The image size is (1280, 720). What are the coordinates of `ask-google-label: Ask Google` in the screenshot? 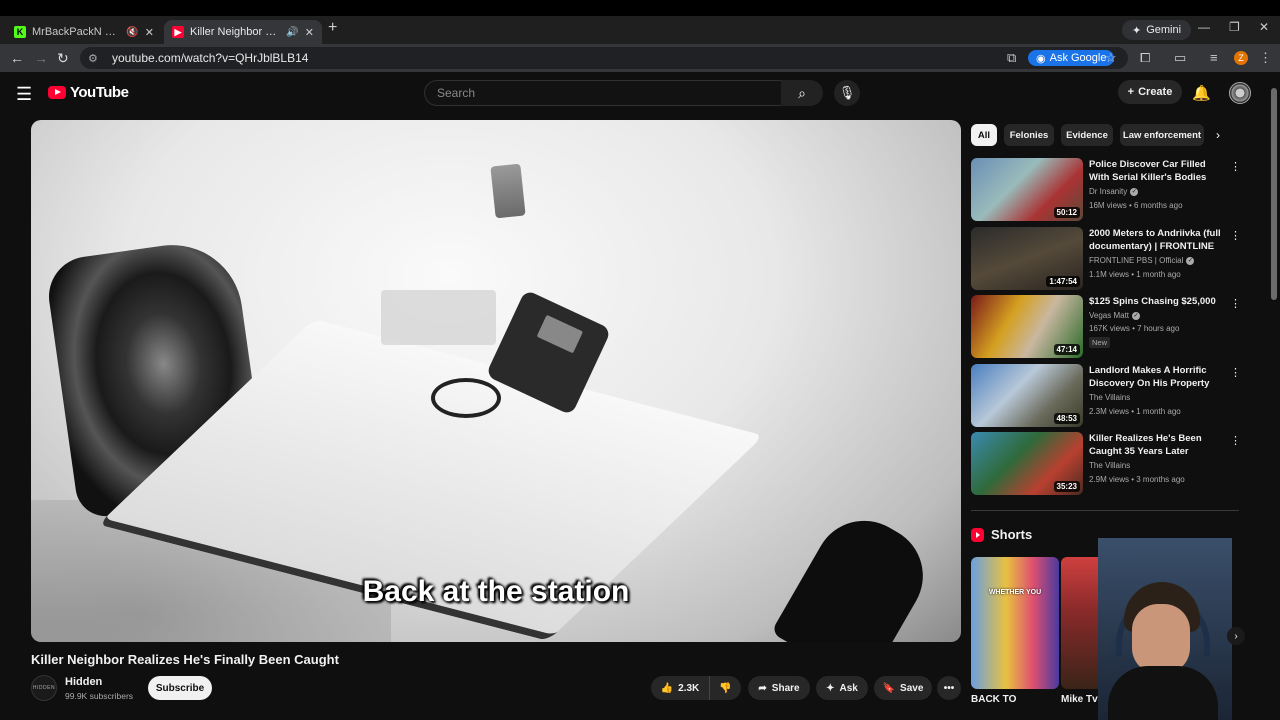 It's located at (1078, 58).